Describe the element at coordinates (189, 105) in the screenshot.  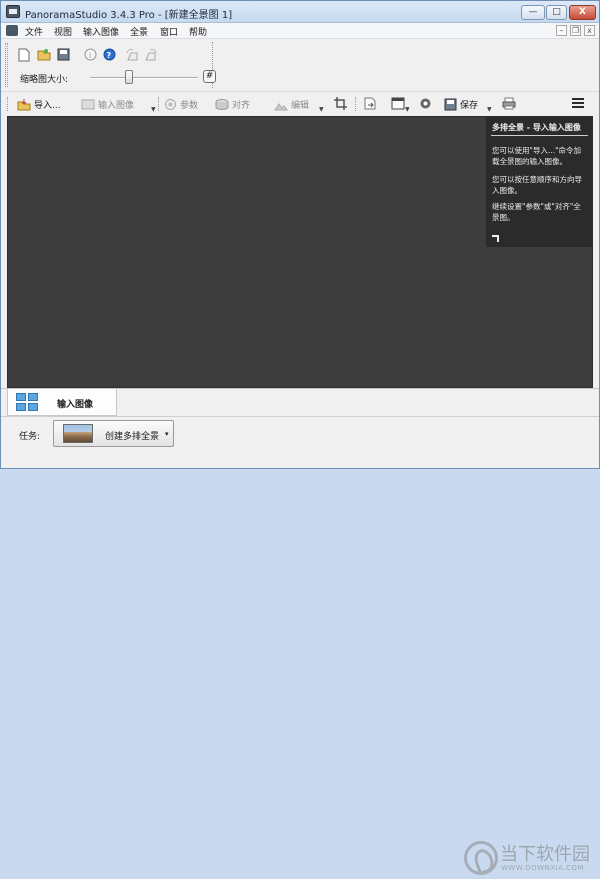
I see `params-label: 参数` at that location.